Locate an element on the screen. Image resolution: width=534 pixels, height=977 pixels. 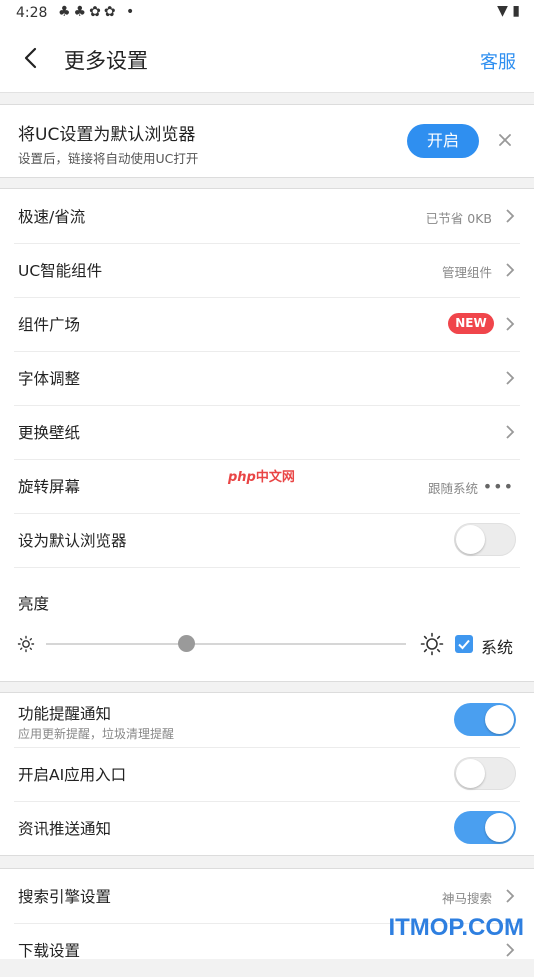
row-ai-entry: 开启AI应用入口 is located at coordinates (267, 774).